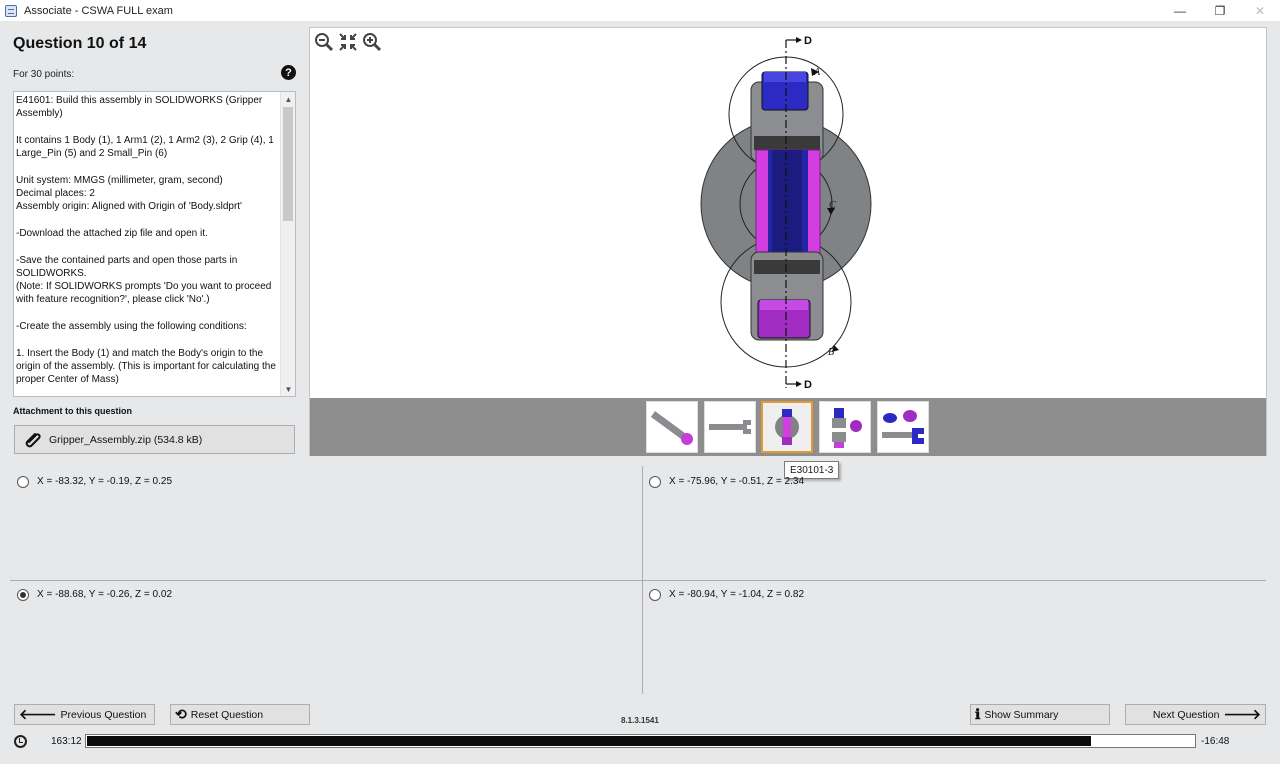 This screenshot has width=1280, height=764. Describe the element at coordinates (104, 481) in the screenshot. I see `answer-text-1: X = -83.32, Y = -0.19, Z = 0.25` at that location.